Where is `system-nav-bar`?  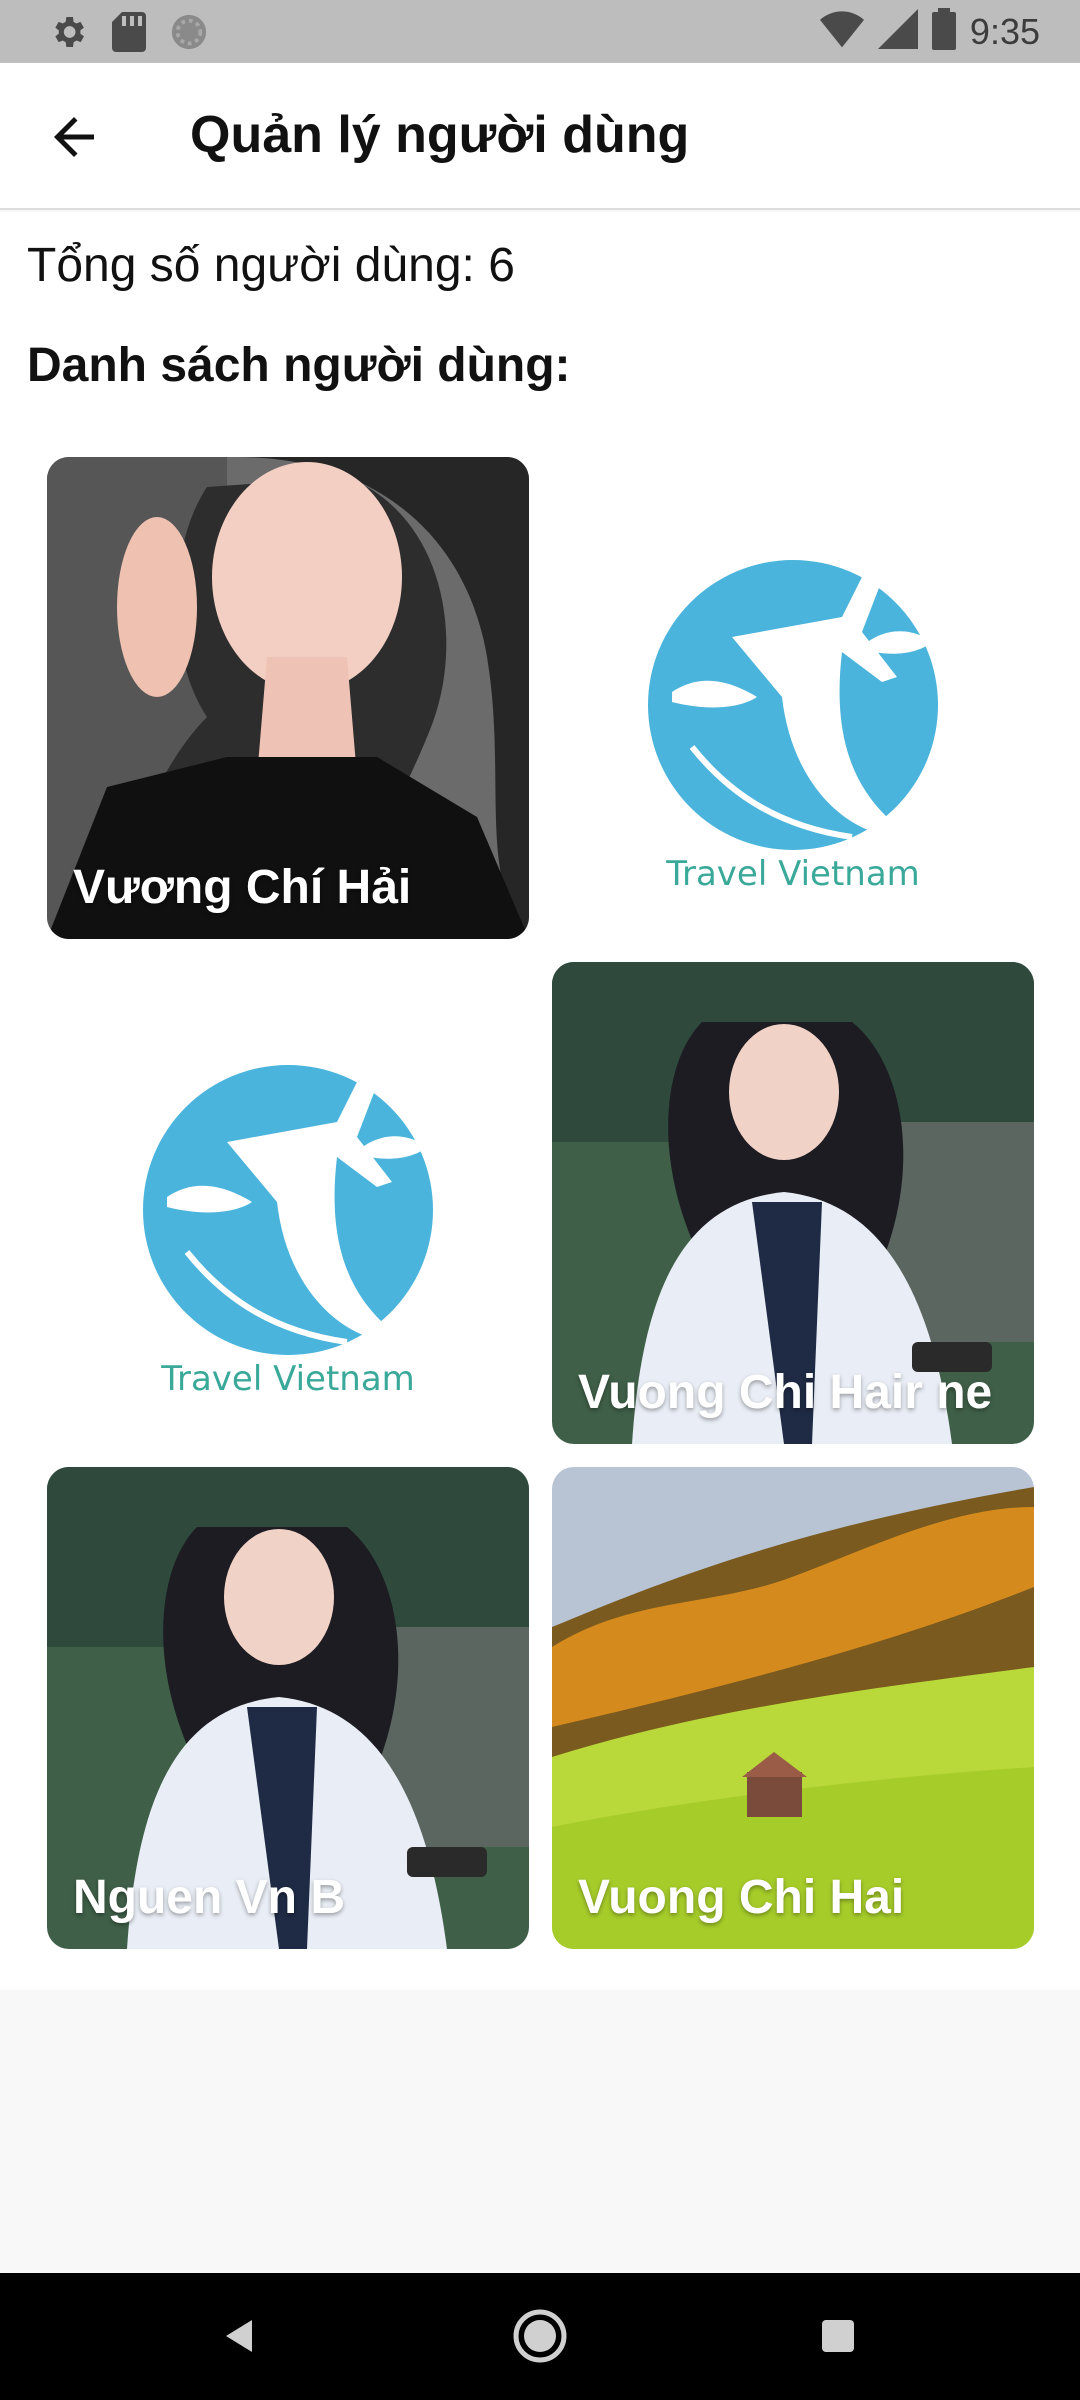 system-nav-bar is located at coordinates (540, 2336).